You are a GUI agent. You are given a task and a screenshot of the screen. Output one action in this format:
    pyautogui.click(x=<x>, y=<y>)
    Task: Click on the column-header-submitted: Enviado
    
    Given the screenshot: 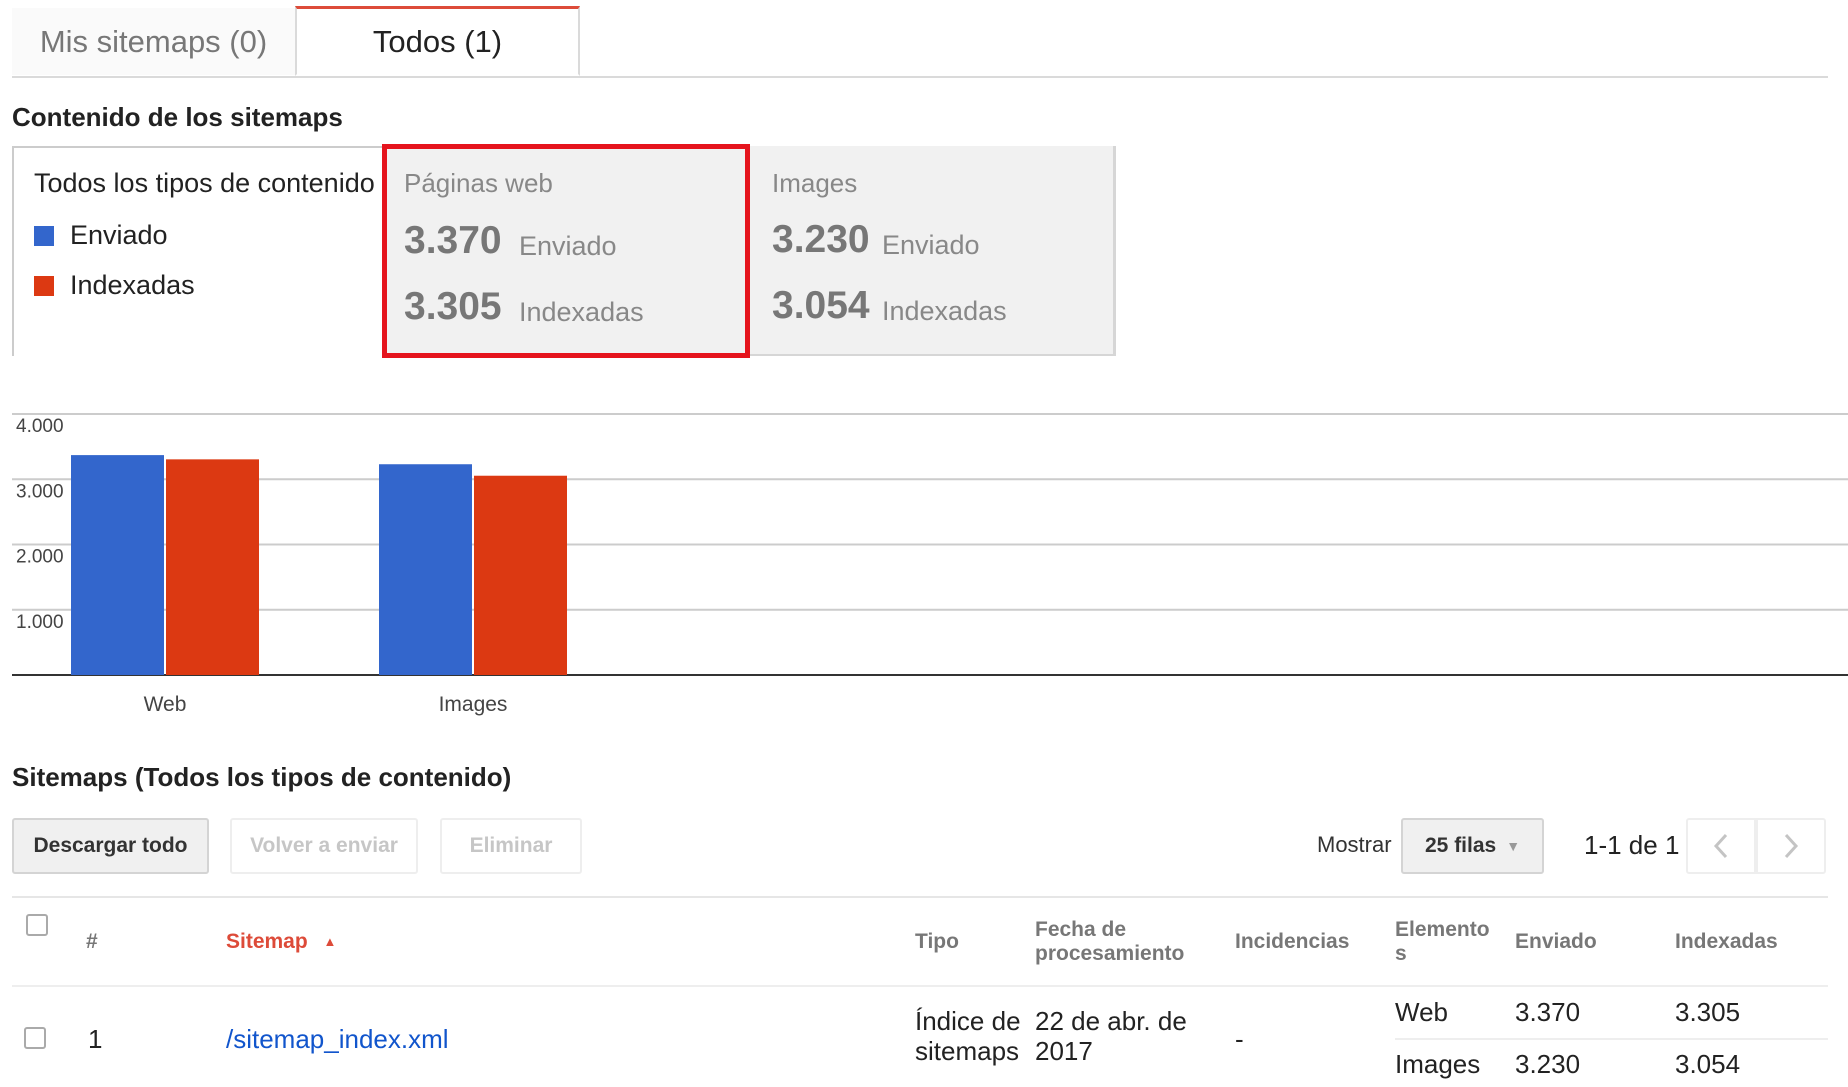 What is the action you would take?
    pyautogui.click(x=1556, y=941)
    